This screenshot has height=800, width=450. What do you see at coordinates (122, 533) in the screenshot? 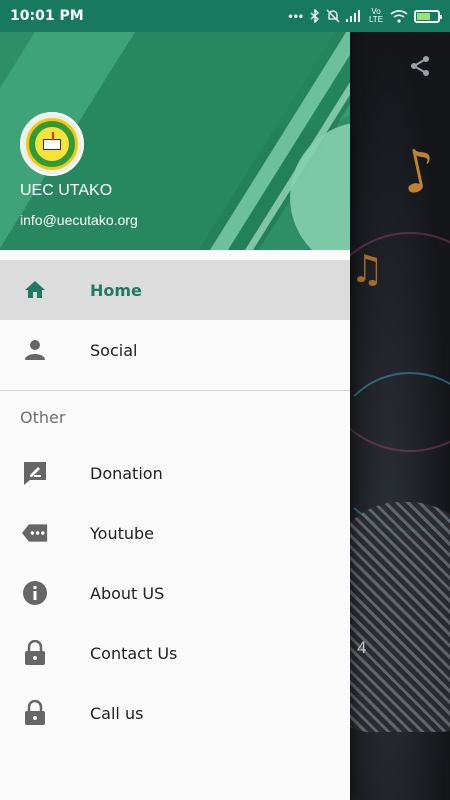
I see `menu-item-label: Youtube` at bounding box center [122, 533].